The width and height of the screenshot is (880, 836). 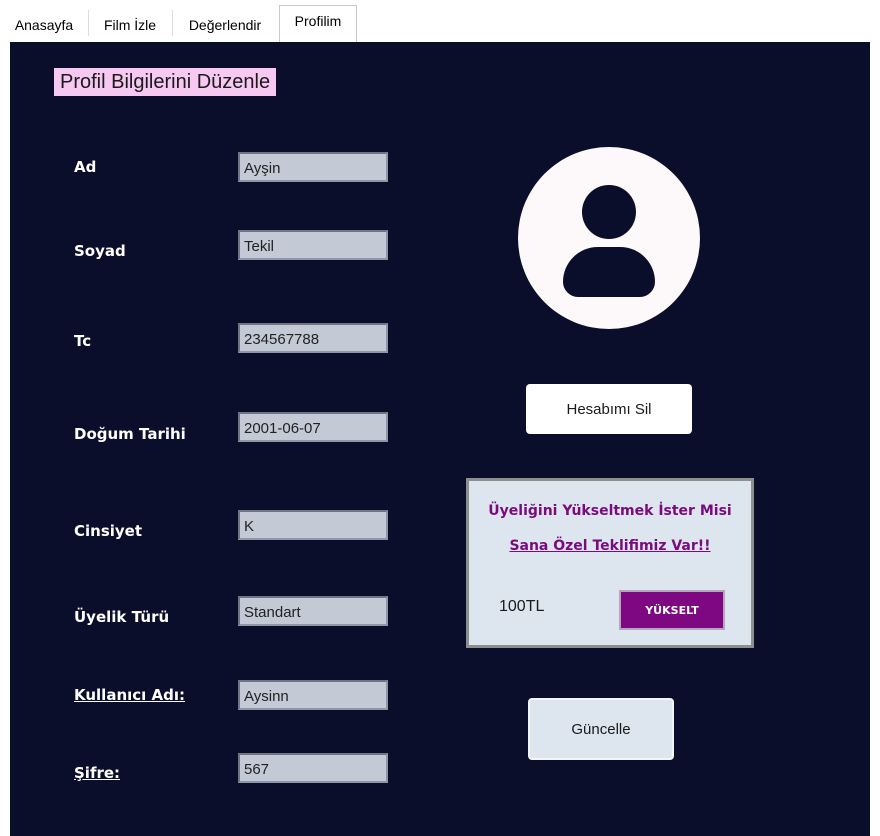 I want to click on soyad-field, so click(x=313, y=245).